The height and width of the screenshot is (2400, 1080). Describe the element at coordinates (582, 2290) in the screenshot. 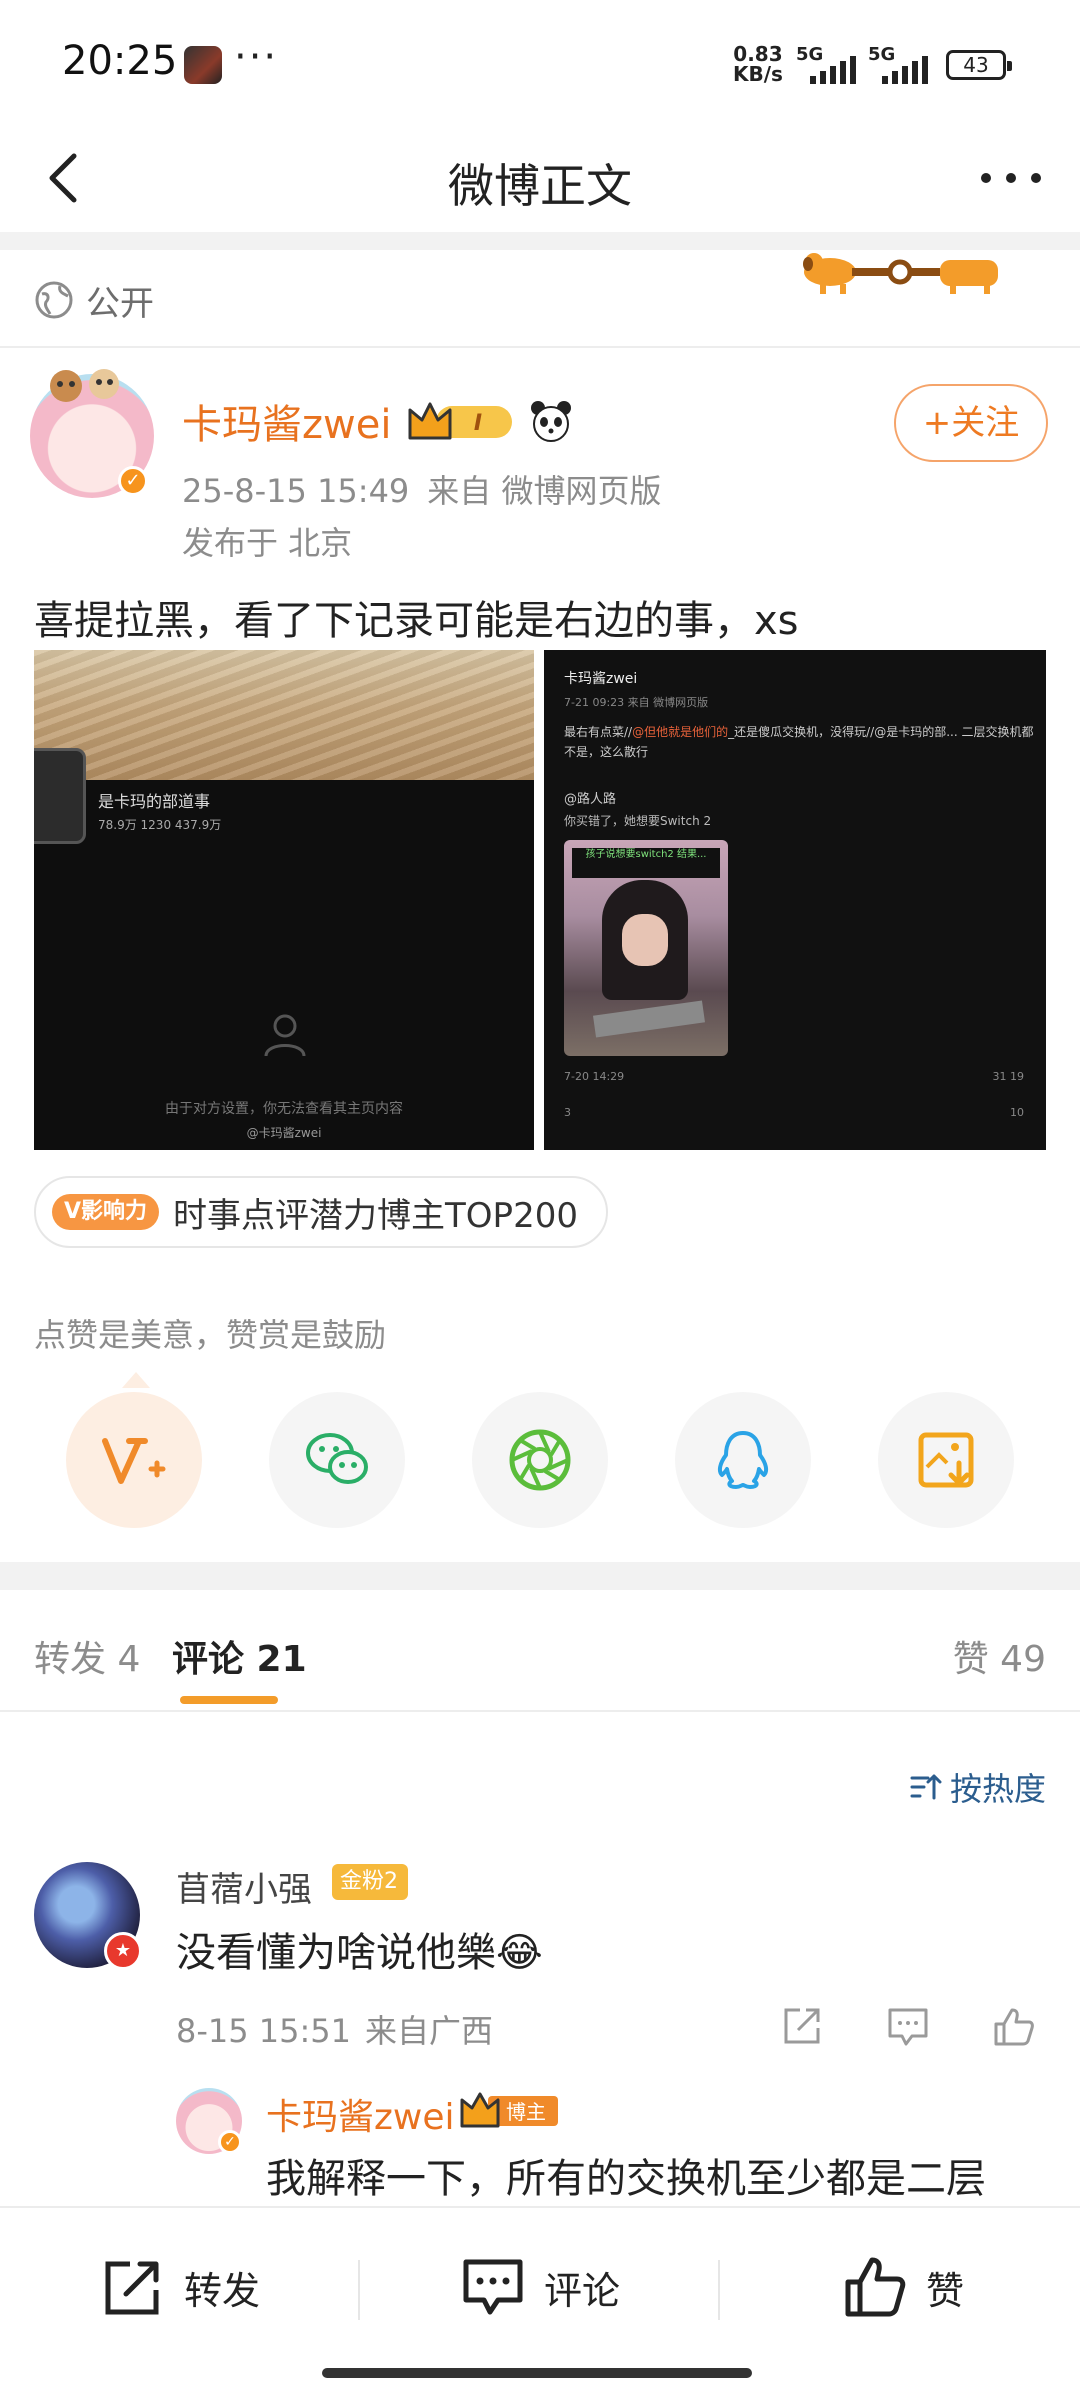

I see `comment-label: 评论` at that location.